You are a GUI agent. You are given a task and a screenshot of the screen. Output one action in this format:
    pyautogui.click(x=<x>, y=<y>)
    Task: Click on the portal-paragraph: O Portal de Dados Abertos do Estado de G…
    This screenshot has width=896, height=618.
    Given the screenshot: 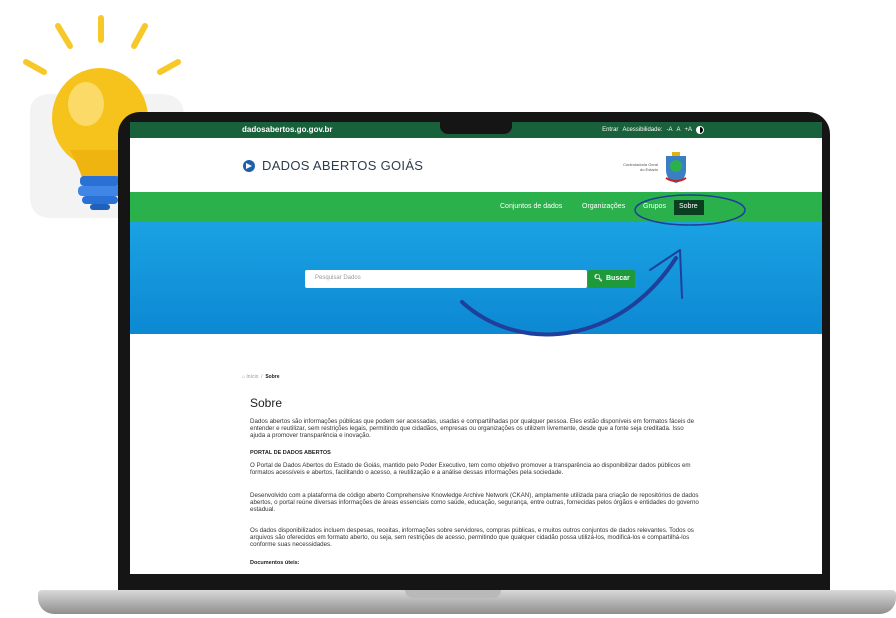 What is the action you would take?
    pyautogui.click(x=470, y=469)
    